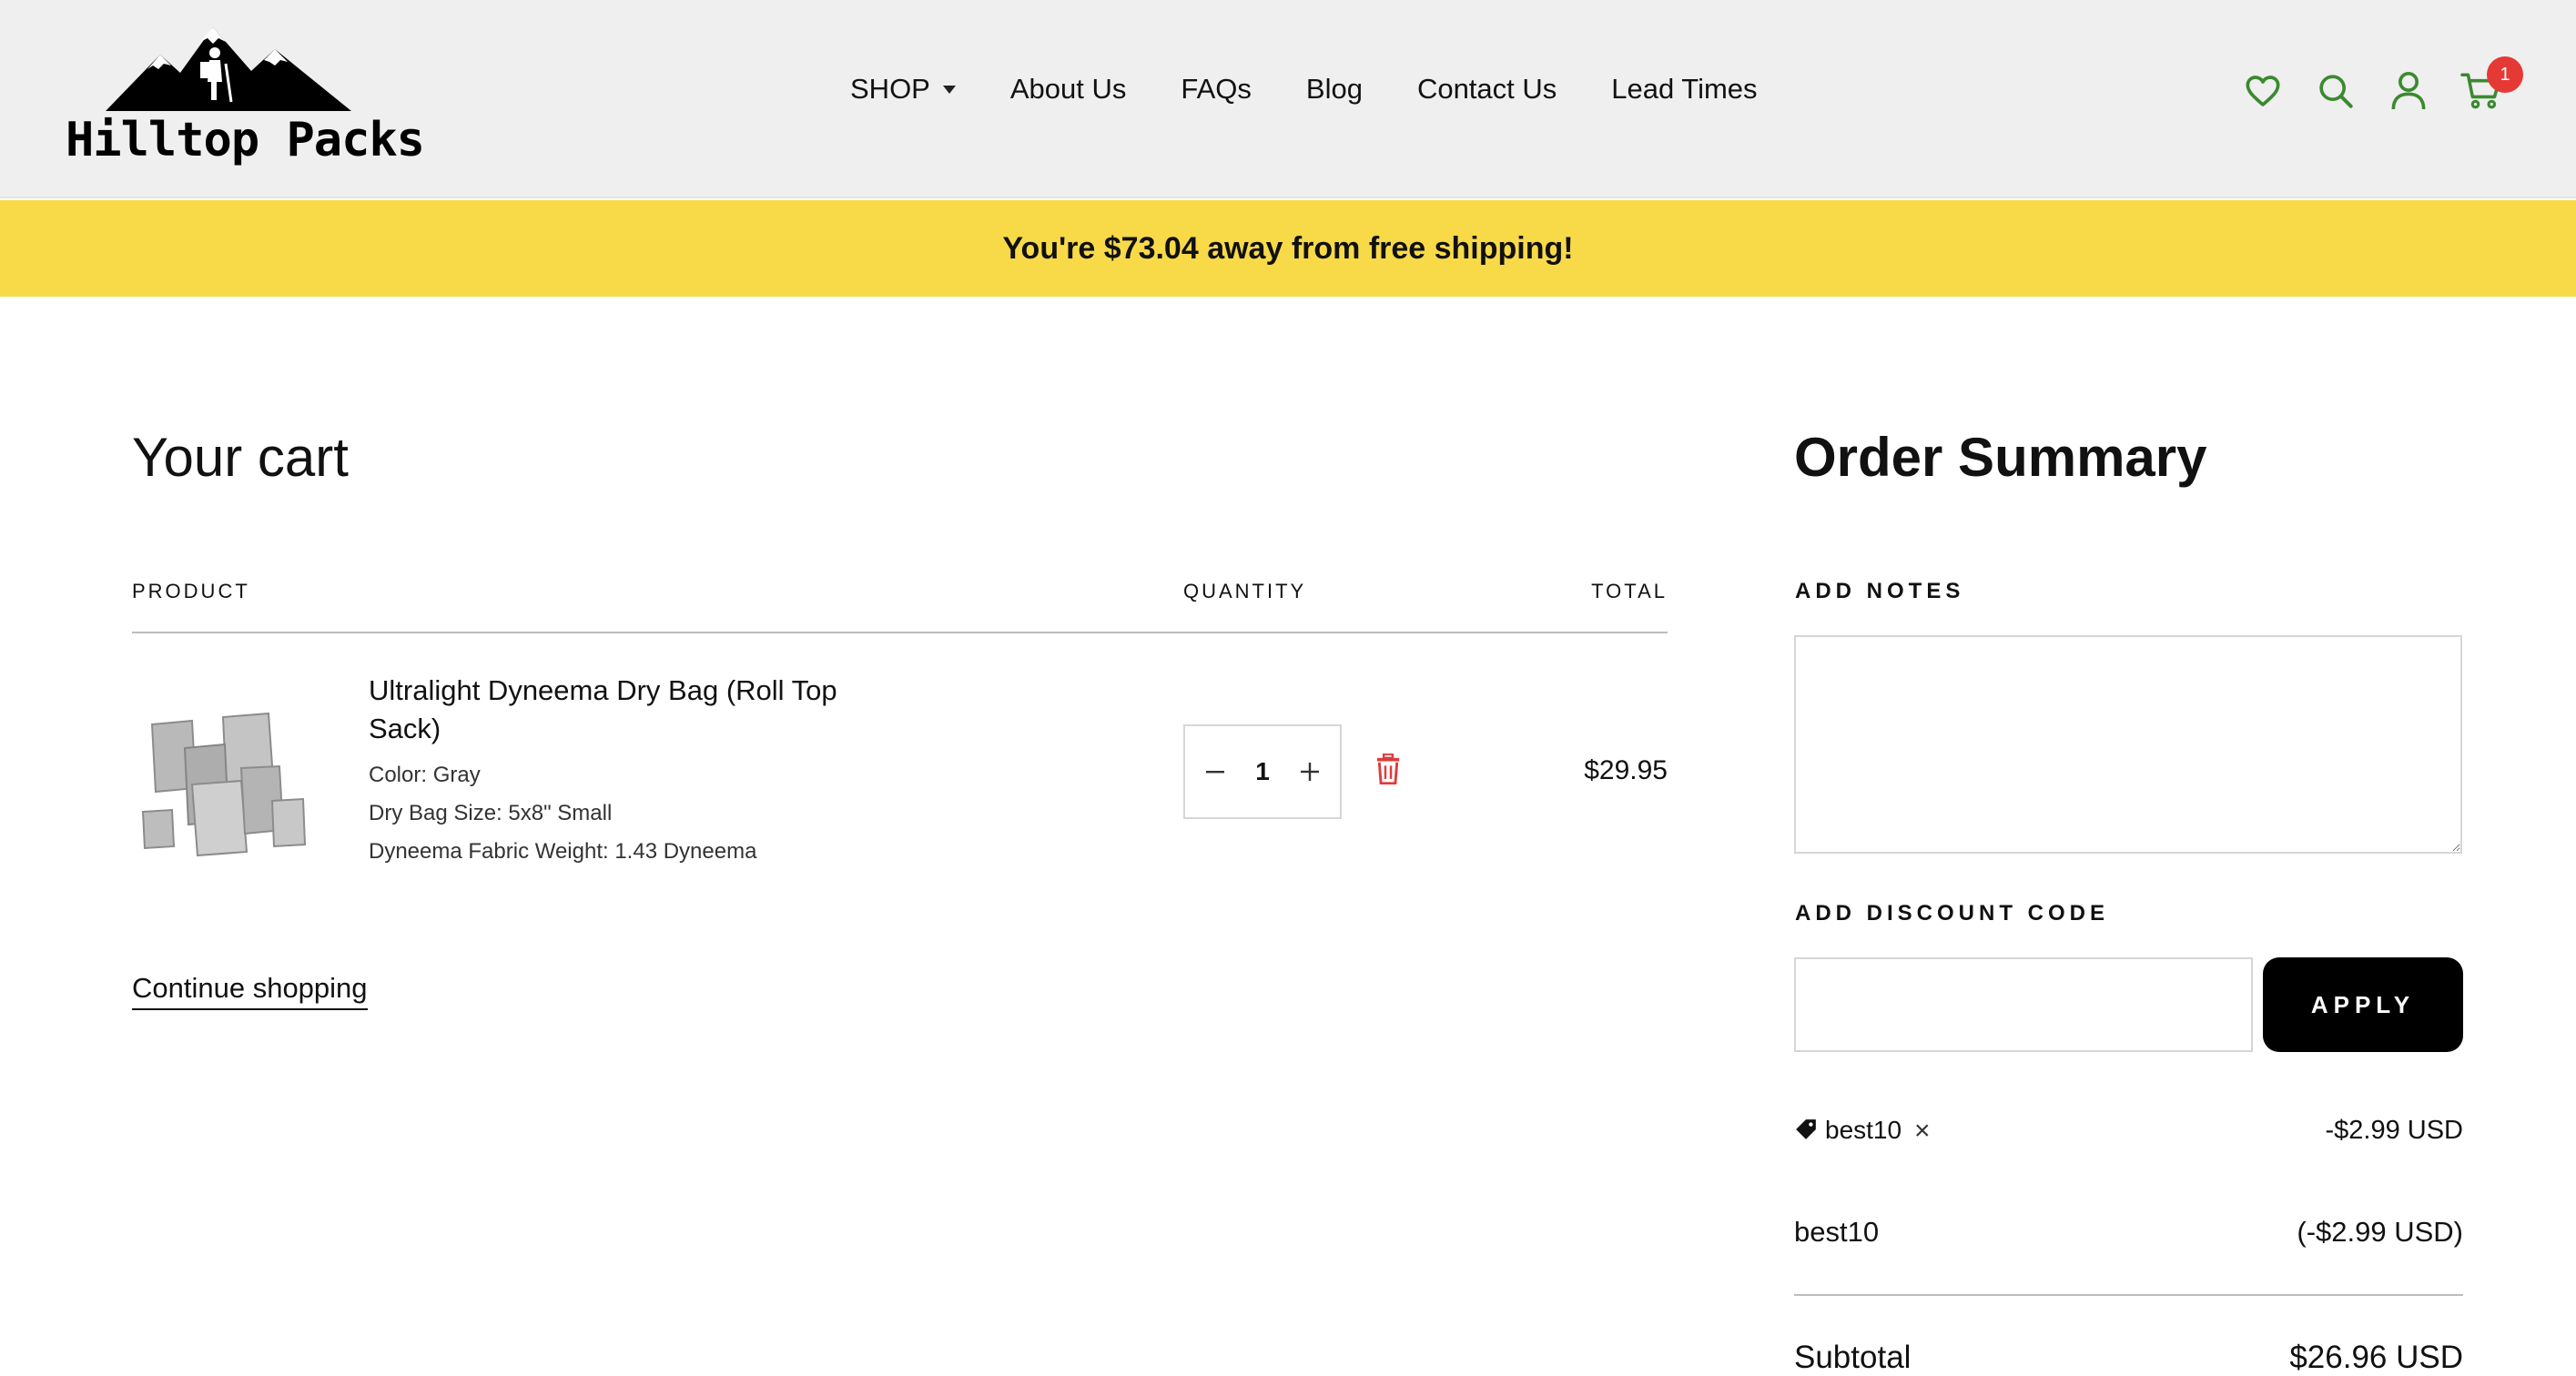  What do you see at coordinates (1952, 913) in the screenshot?
I see `add-discount-code-label: ADD DISCOUNT CODE` at bounding box center [1952, 913].